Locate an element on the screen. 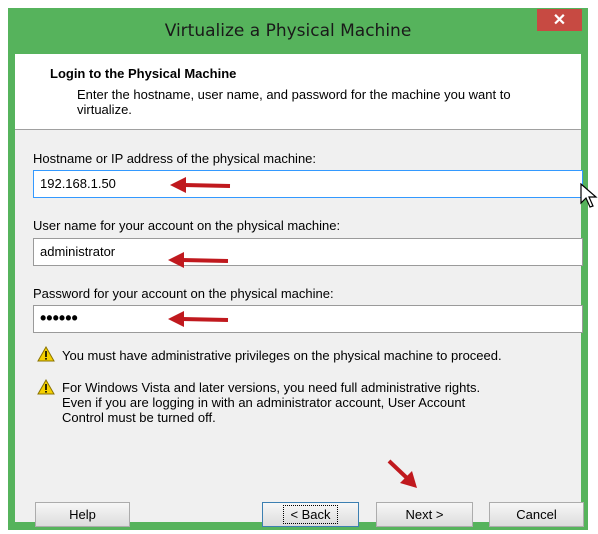 The height and width of the screenshot is (534, 598). back-button-label: < Back is located at coordinates (310, 514).